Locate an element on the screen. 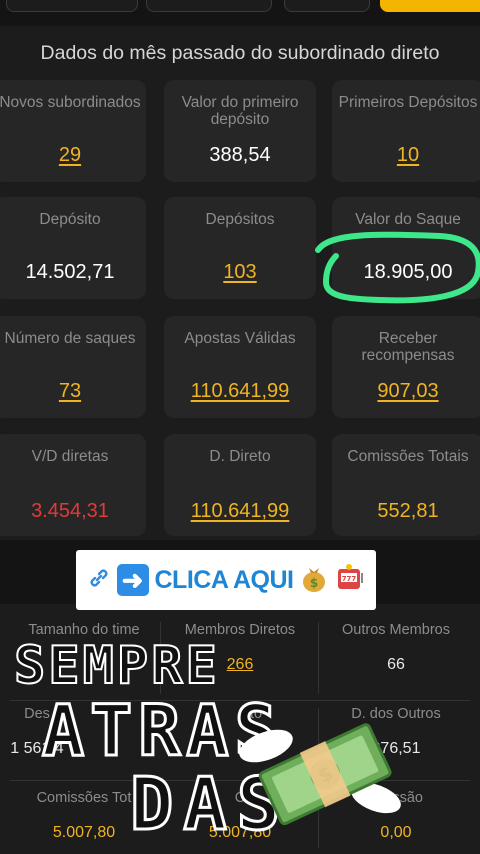 The height and width of the screenshot is (854, 480). svg-text: 777 is located at coordinates (349, 579).